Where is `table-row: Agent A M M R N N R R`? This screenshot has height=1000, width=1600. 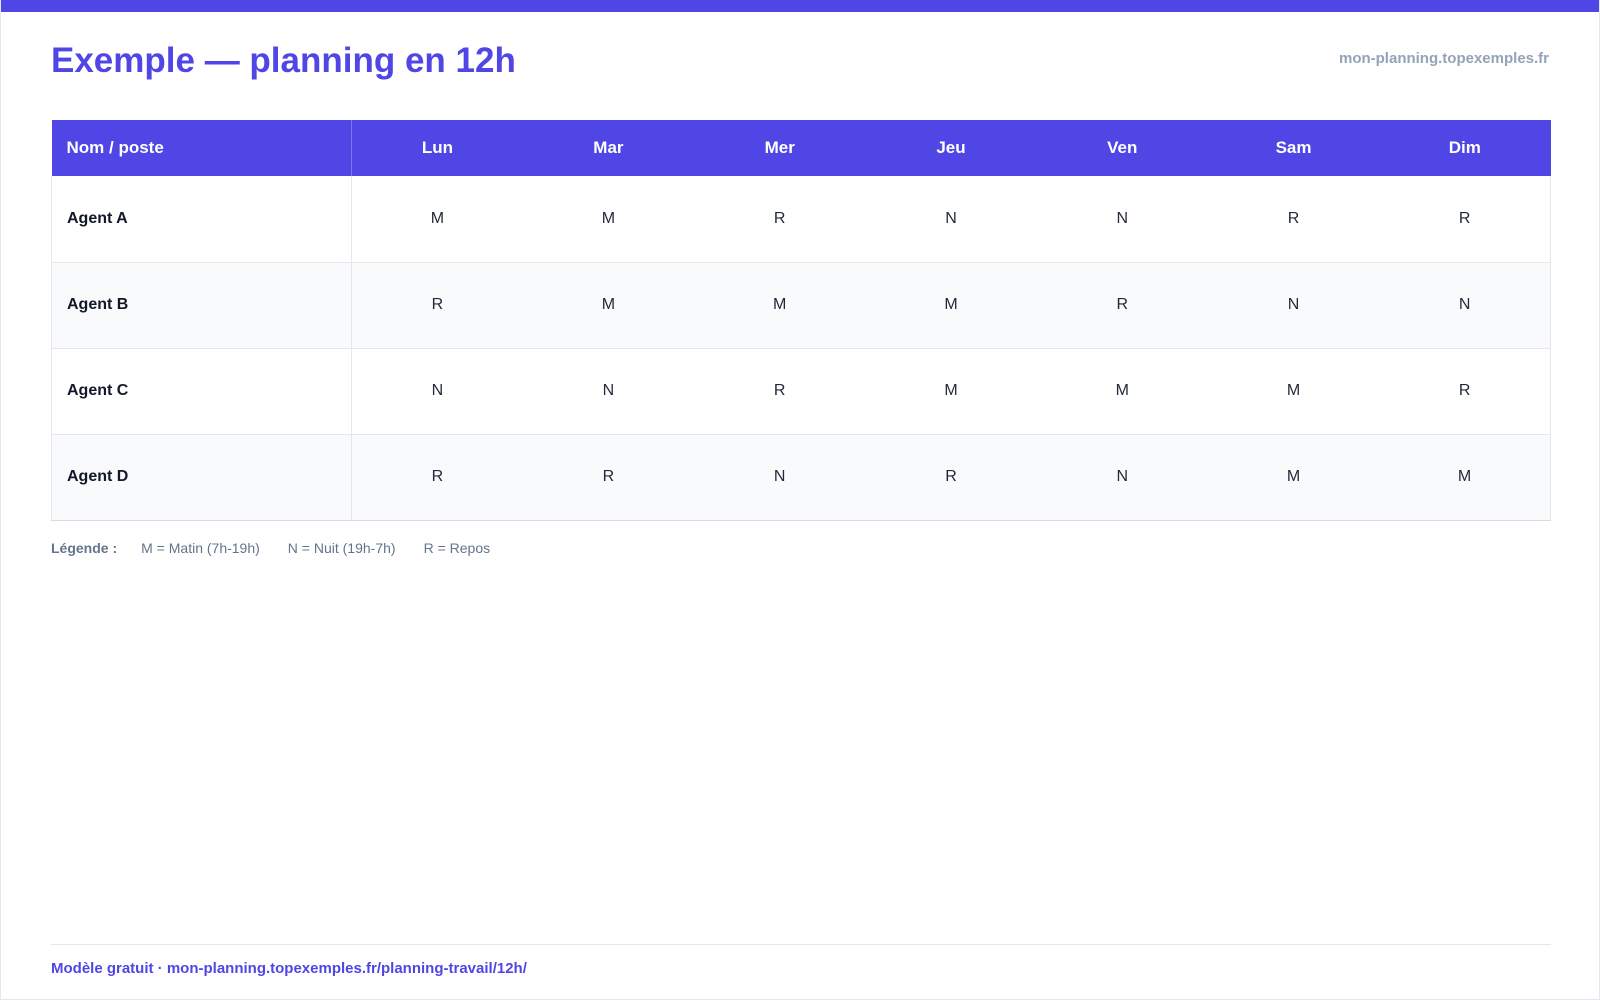 table-row: Agent A M M R N N R R is located at coordinates (801, 219).